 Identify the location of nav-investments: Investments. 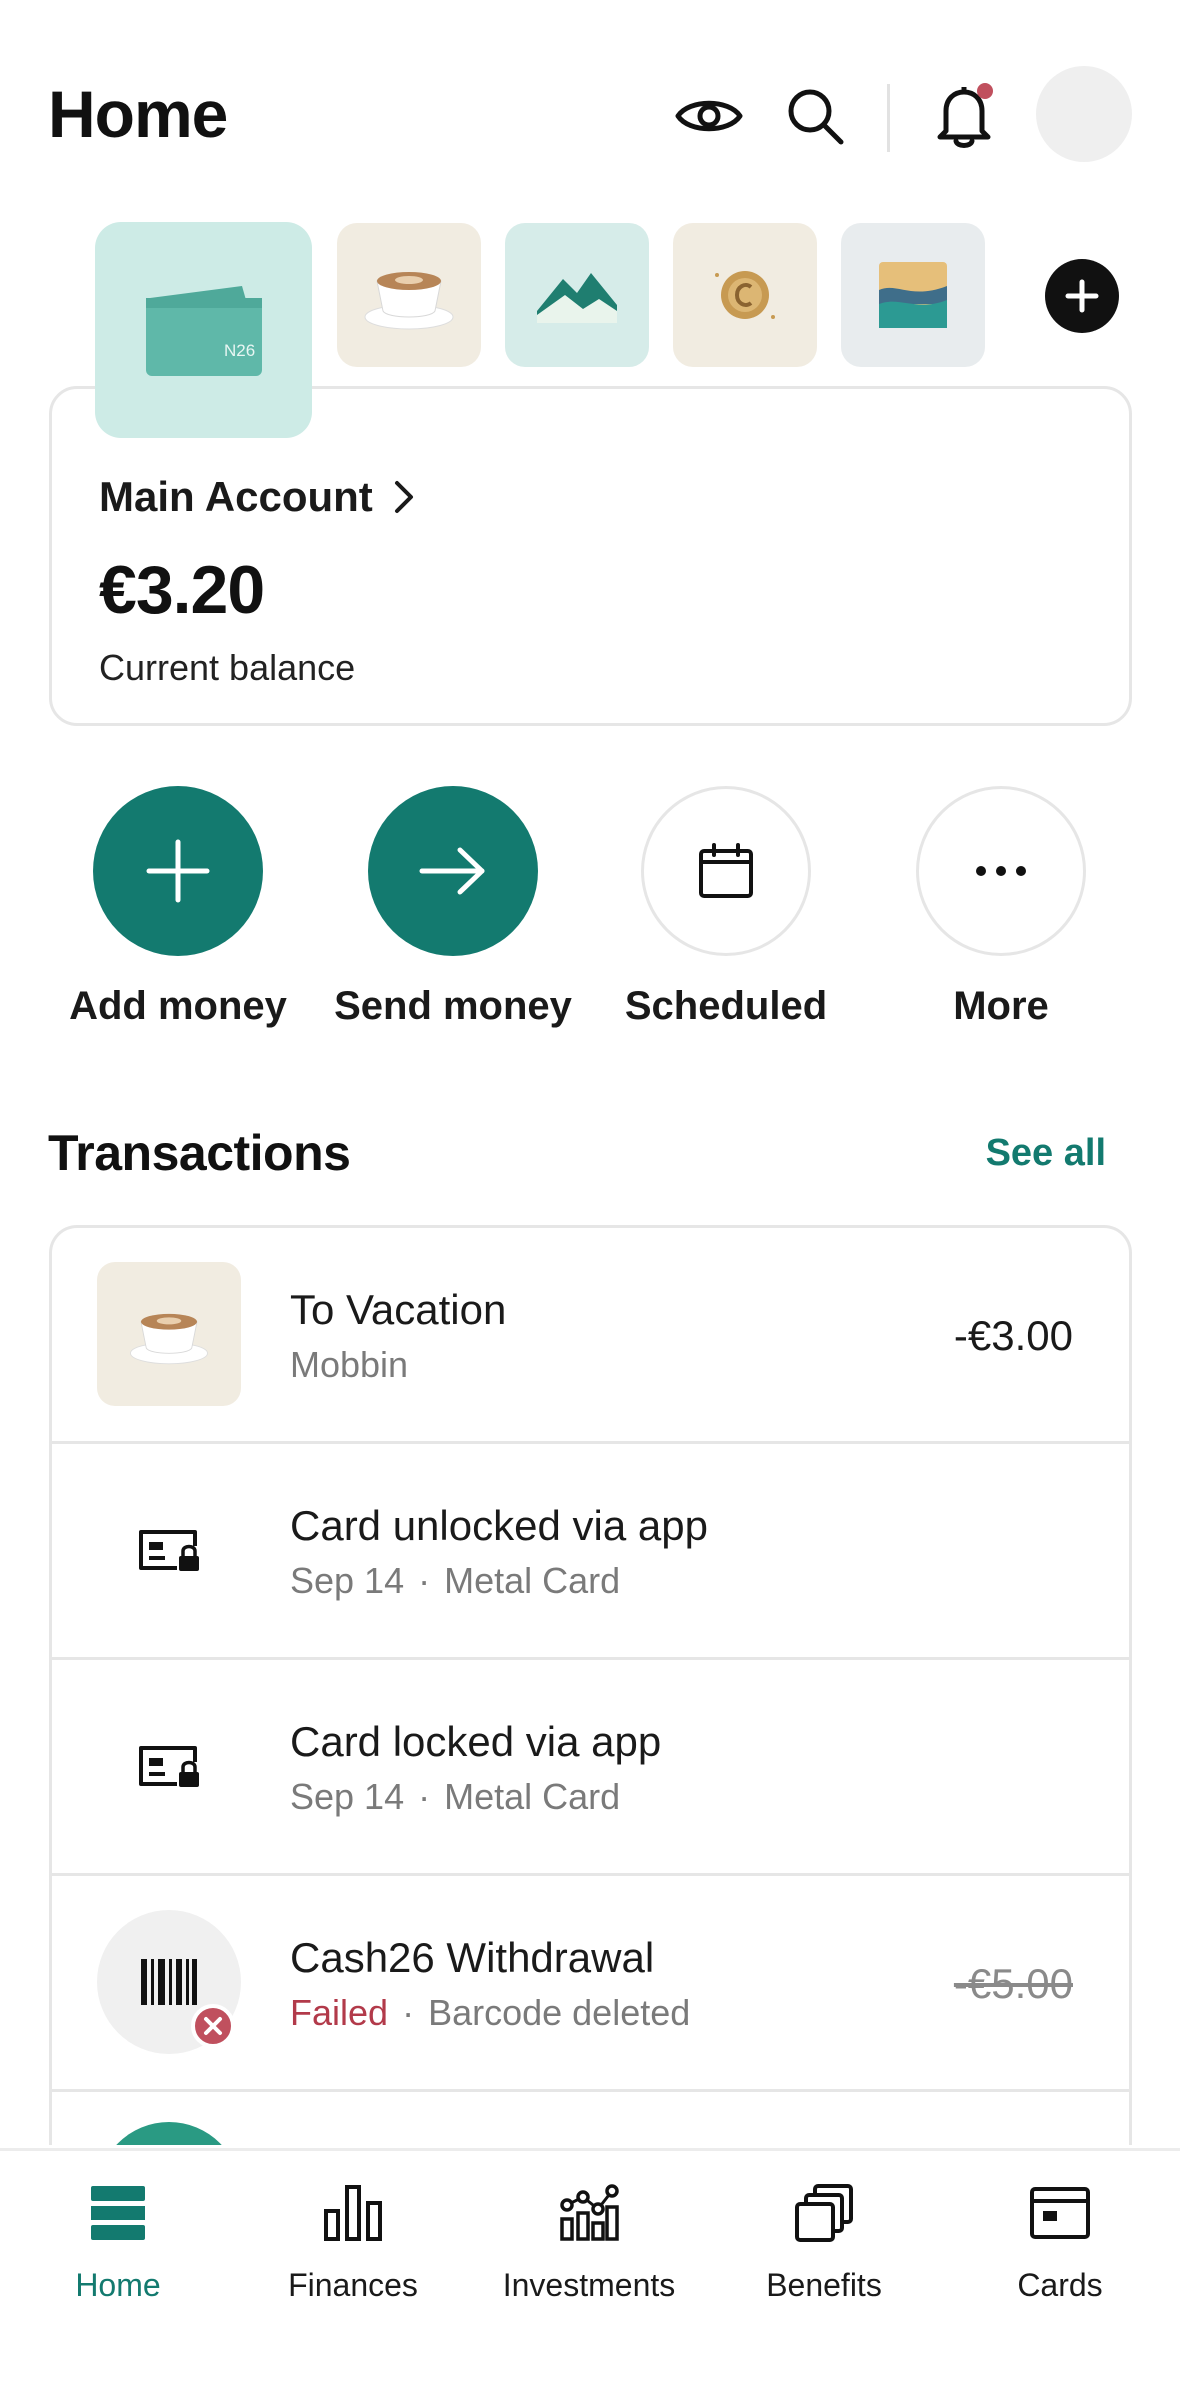
(589, 2240).